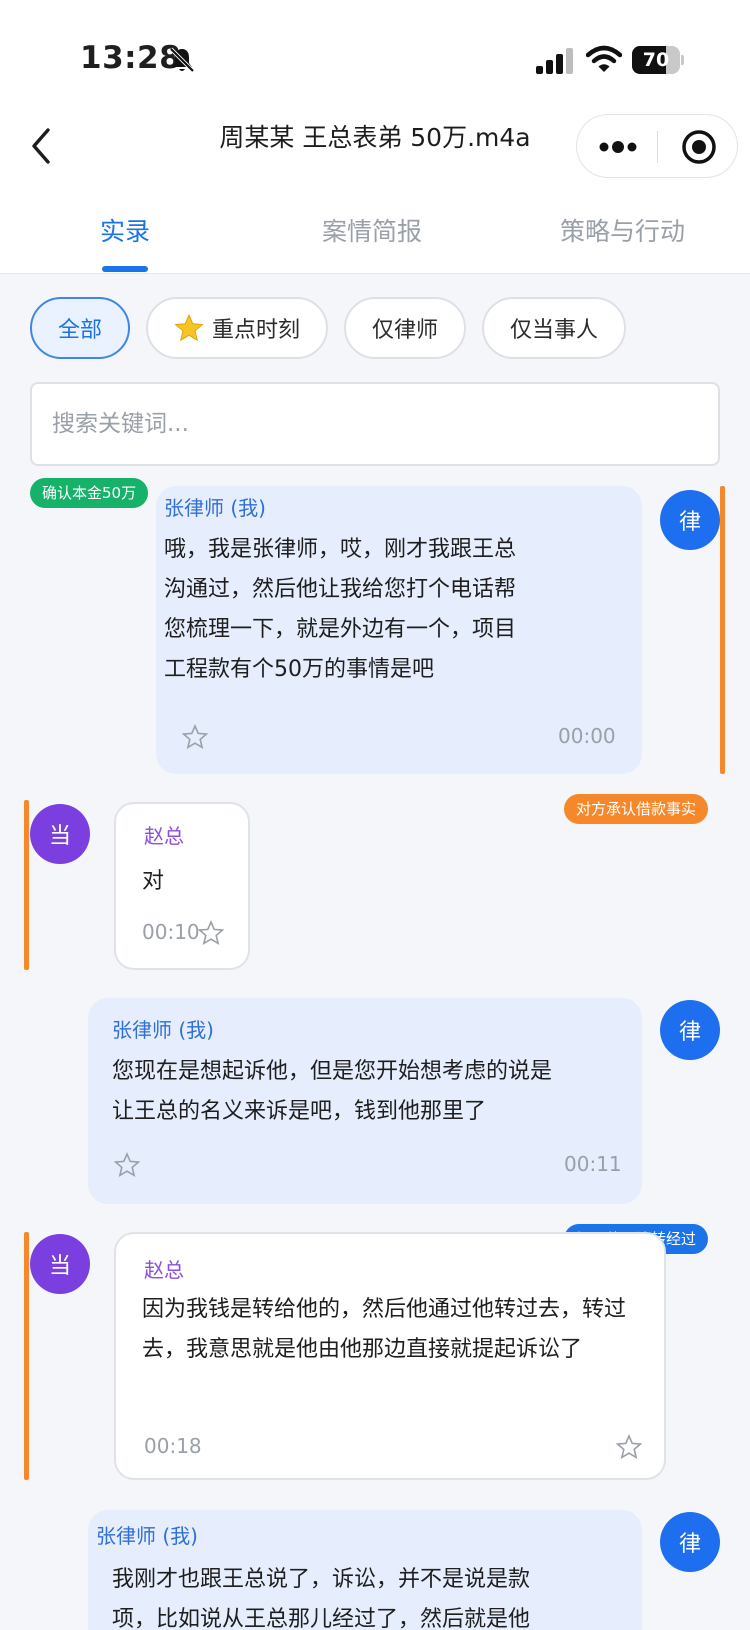  I want to click on search-input, so click(375, 424).